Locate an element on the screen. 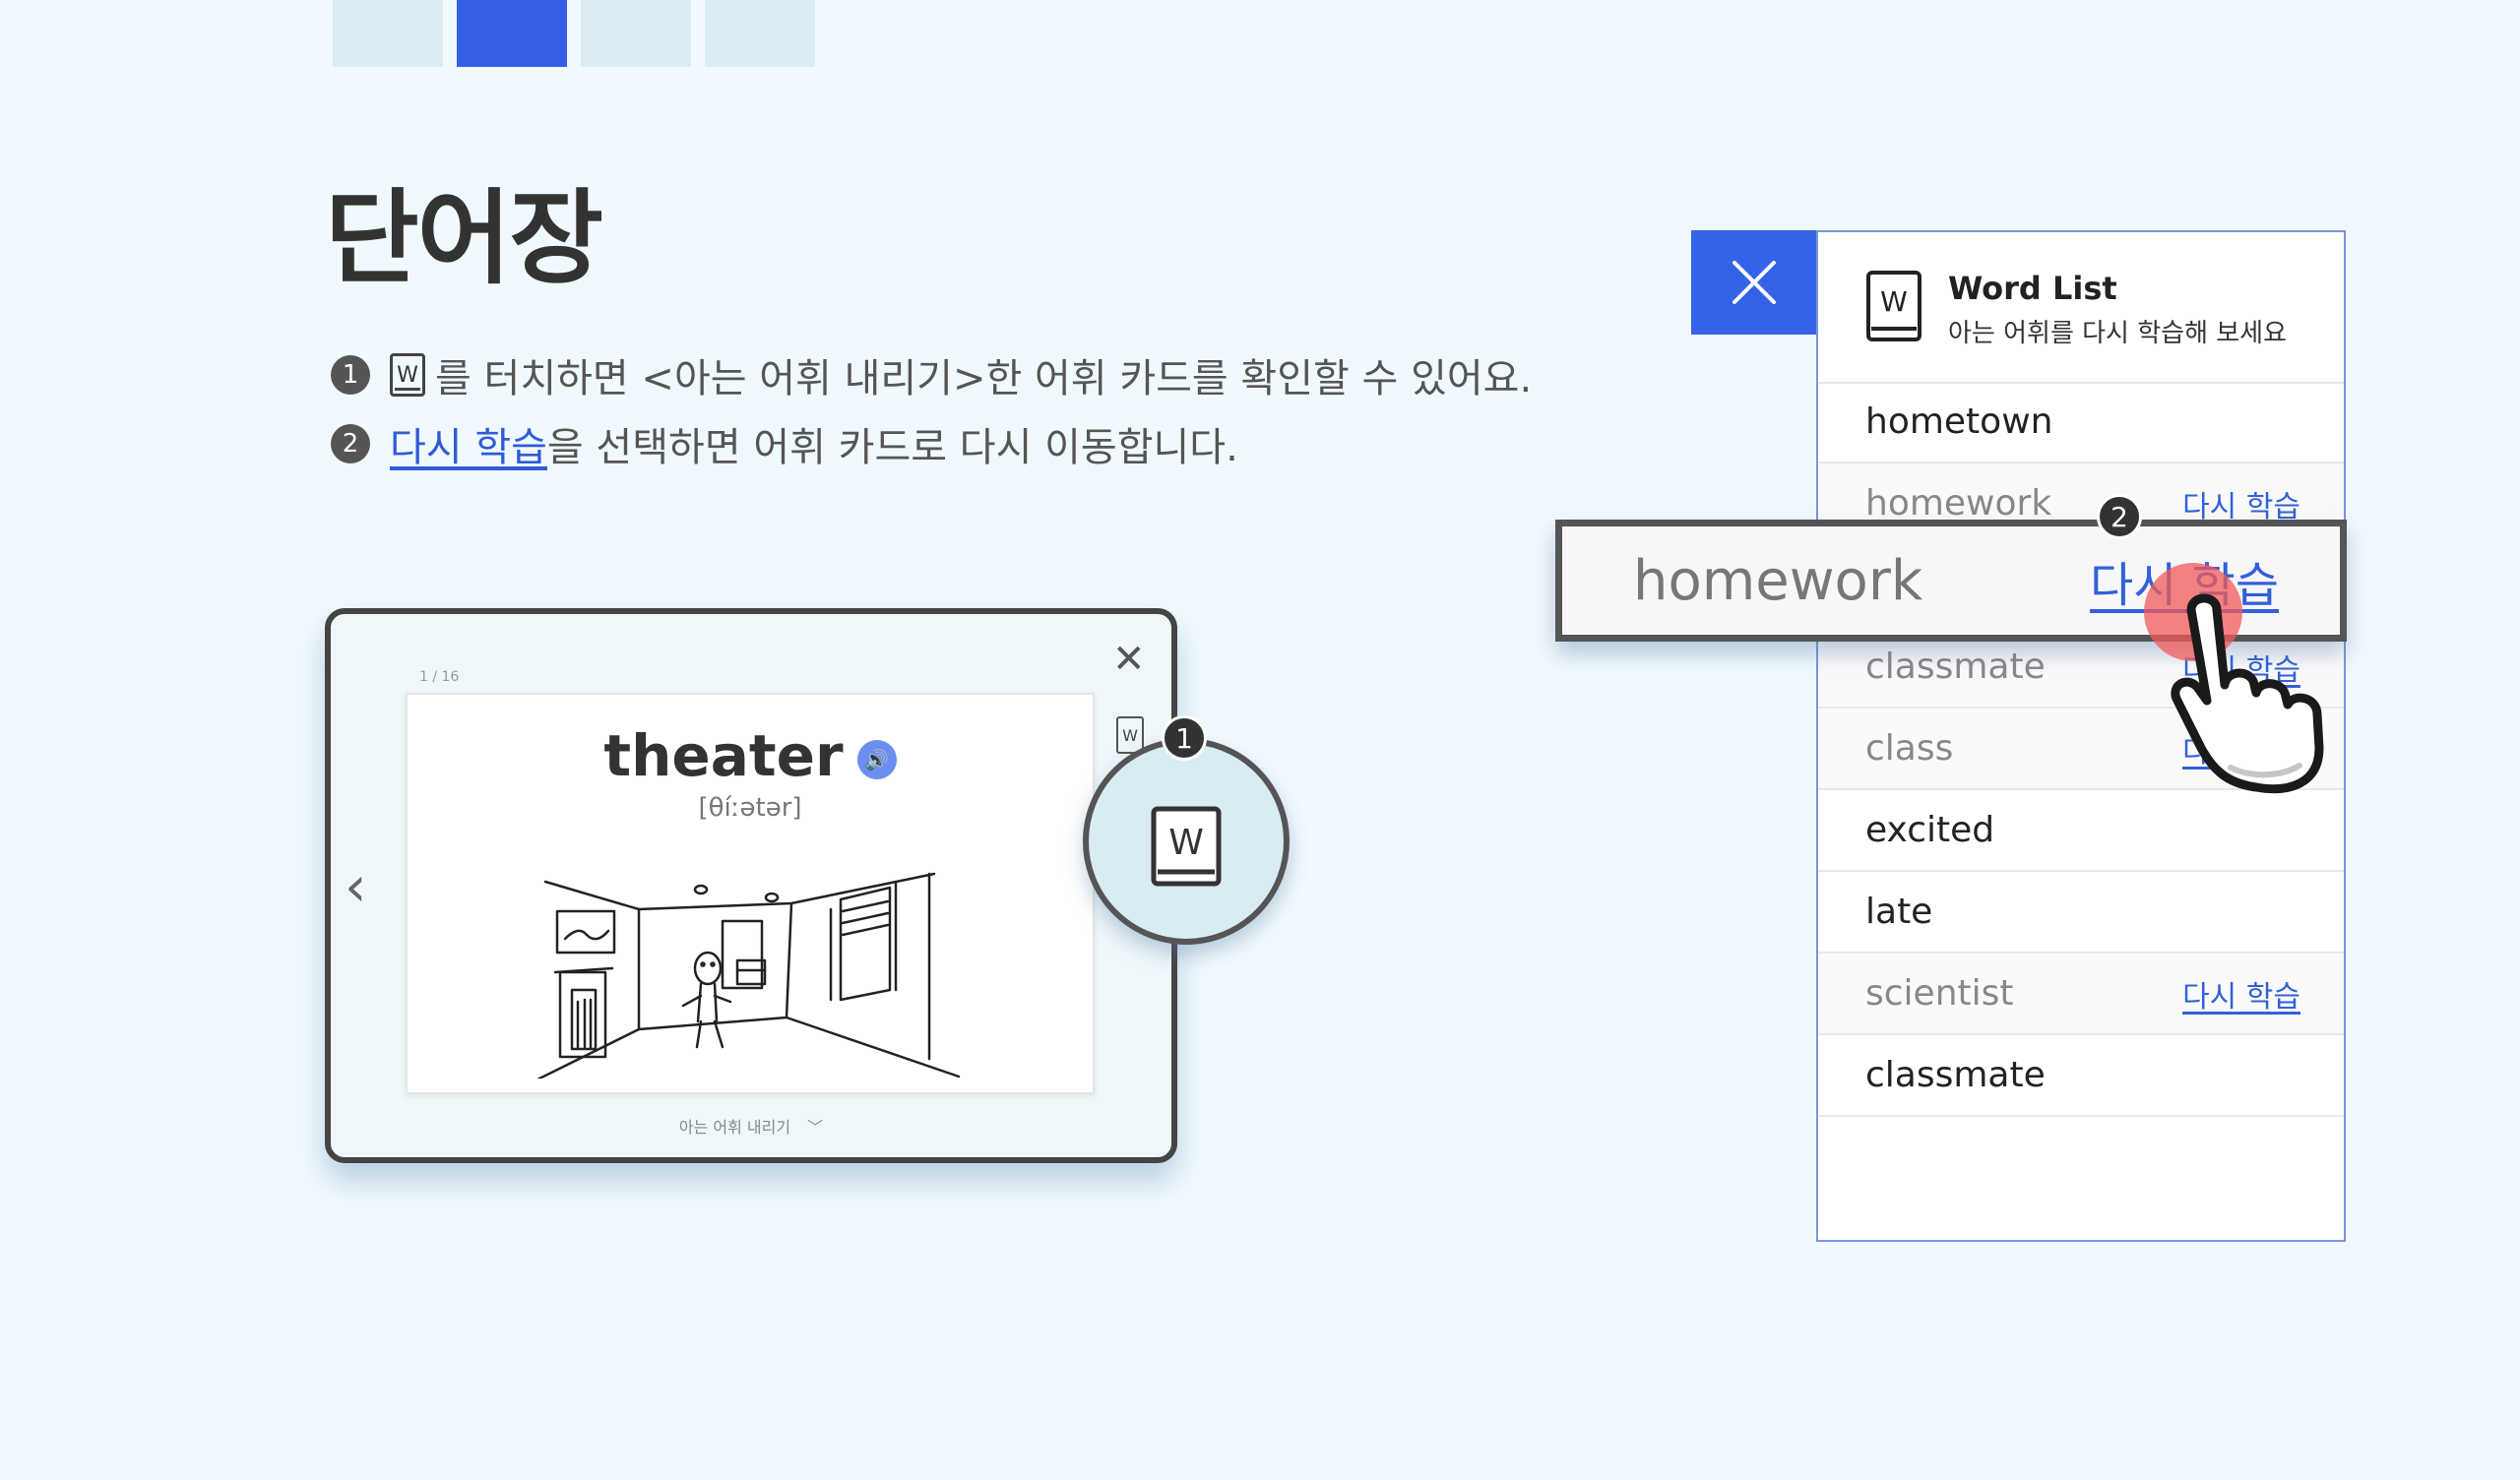  list-item: hometown is located at coordinates (2081, 422).